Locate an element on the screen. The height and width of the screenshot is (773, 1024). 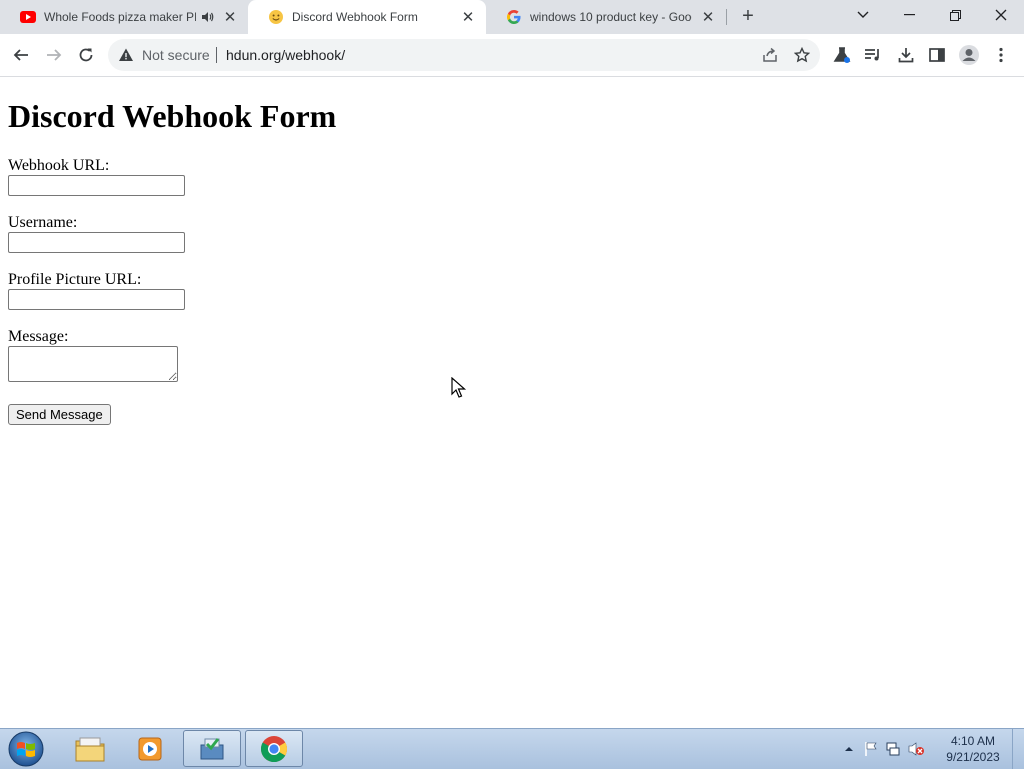
tab-google-search: windows 10 product key - Goog ✕ is located at coordinates (606, 17).